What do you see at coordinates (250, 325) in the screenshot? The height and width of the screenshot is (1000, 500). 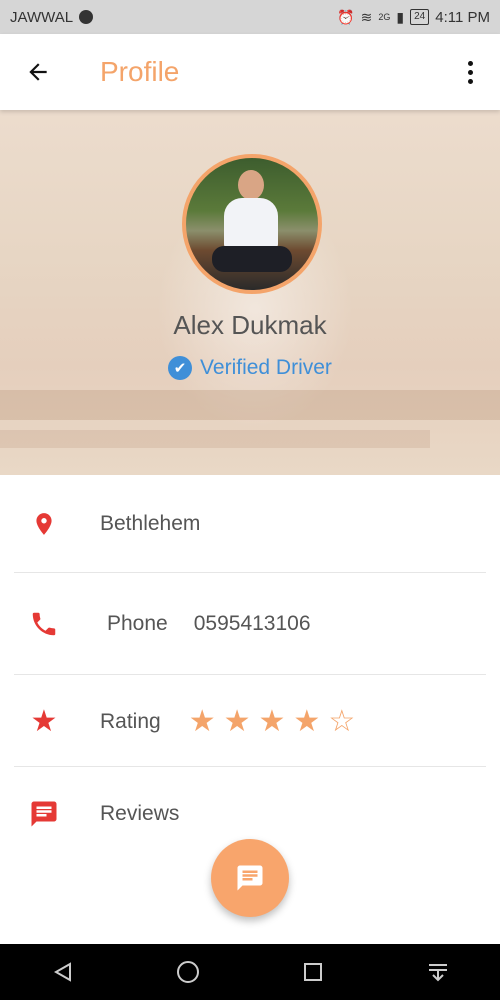 I see `profile-name: Alex Dukmak` at bounding box center [250, 325].